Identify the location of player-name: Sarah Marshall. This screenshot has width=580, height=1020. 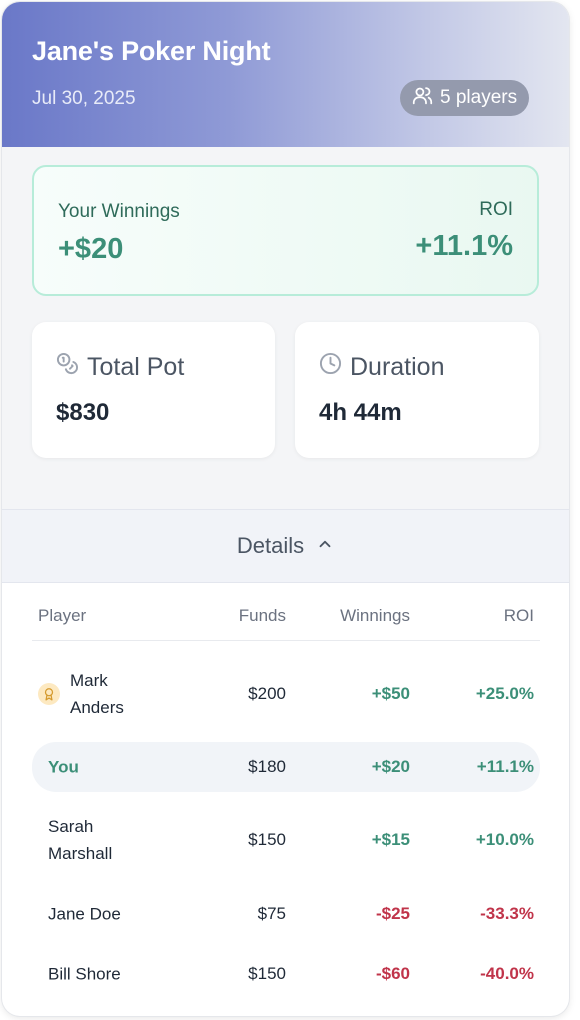
(80, 840).